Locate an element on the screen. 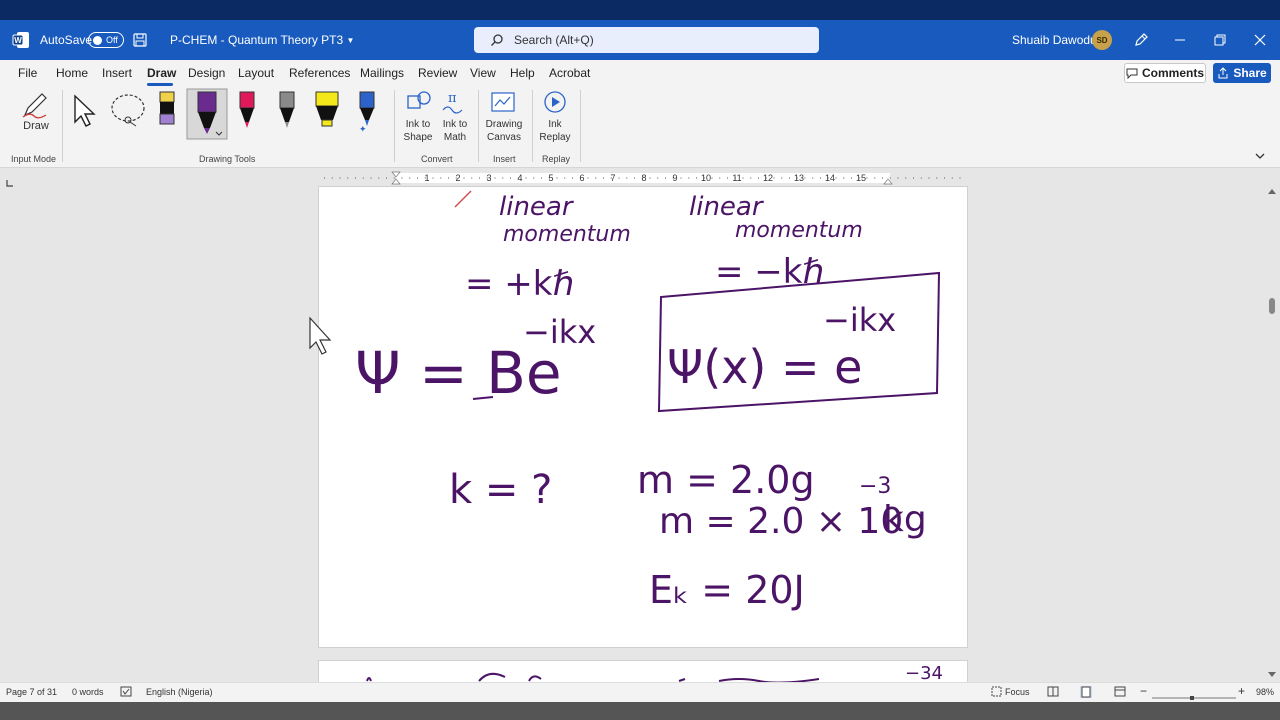 The image size is (1280, 720). convert-group-label: Convert is located at coordinates (437, 159).